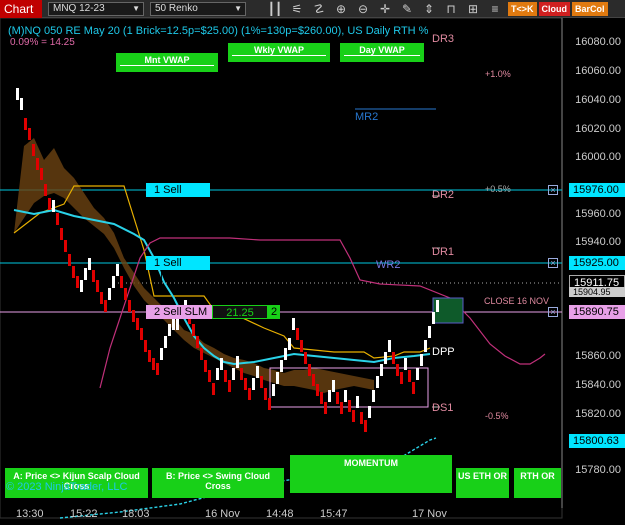  Describe the element at coordinates (597, 190) in the screenshot. I see `sell-lmt-price-tag-1: 15976.00` at that location.